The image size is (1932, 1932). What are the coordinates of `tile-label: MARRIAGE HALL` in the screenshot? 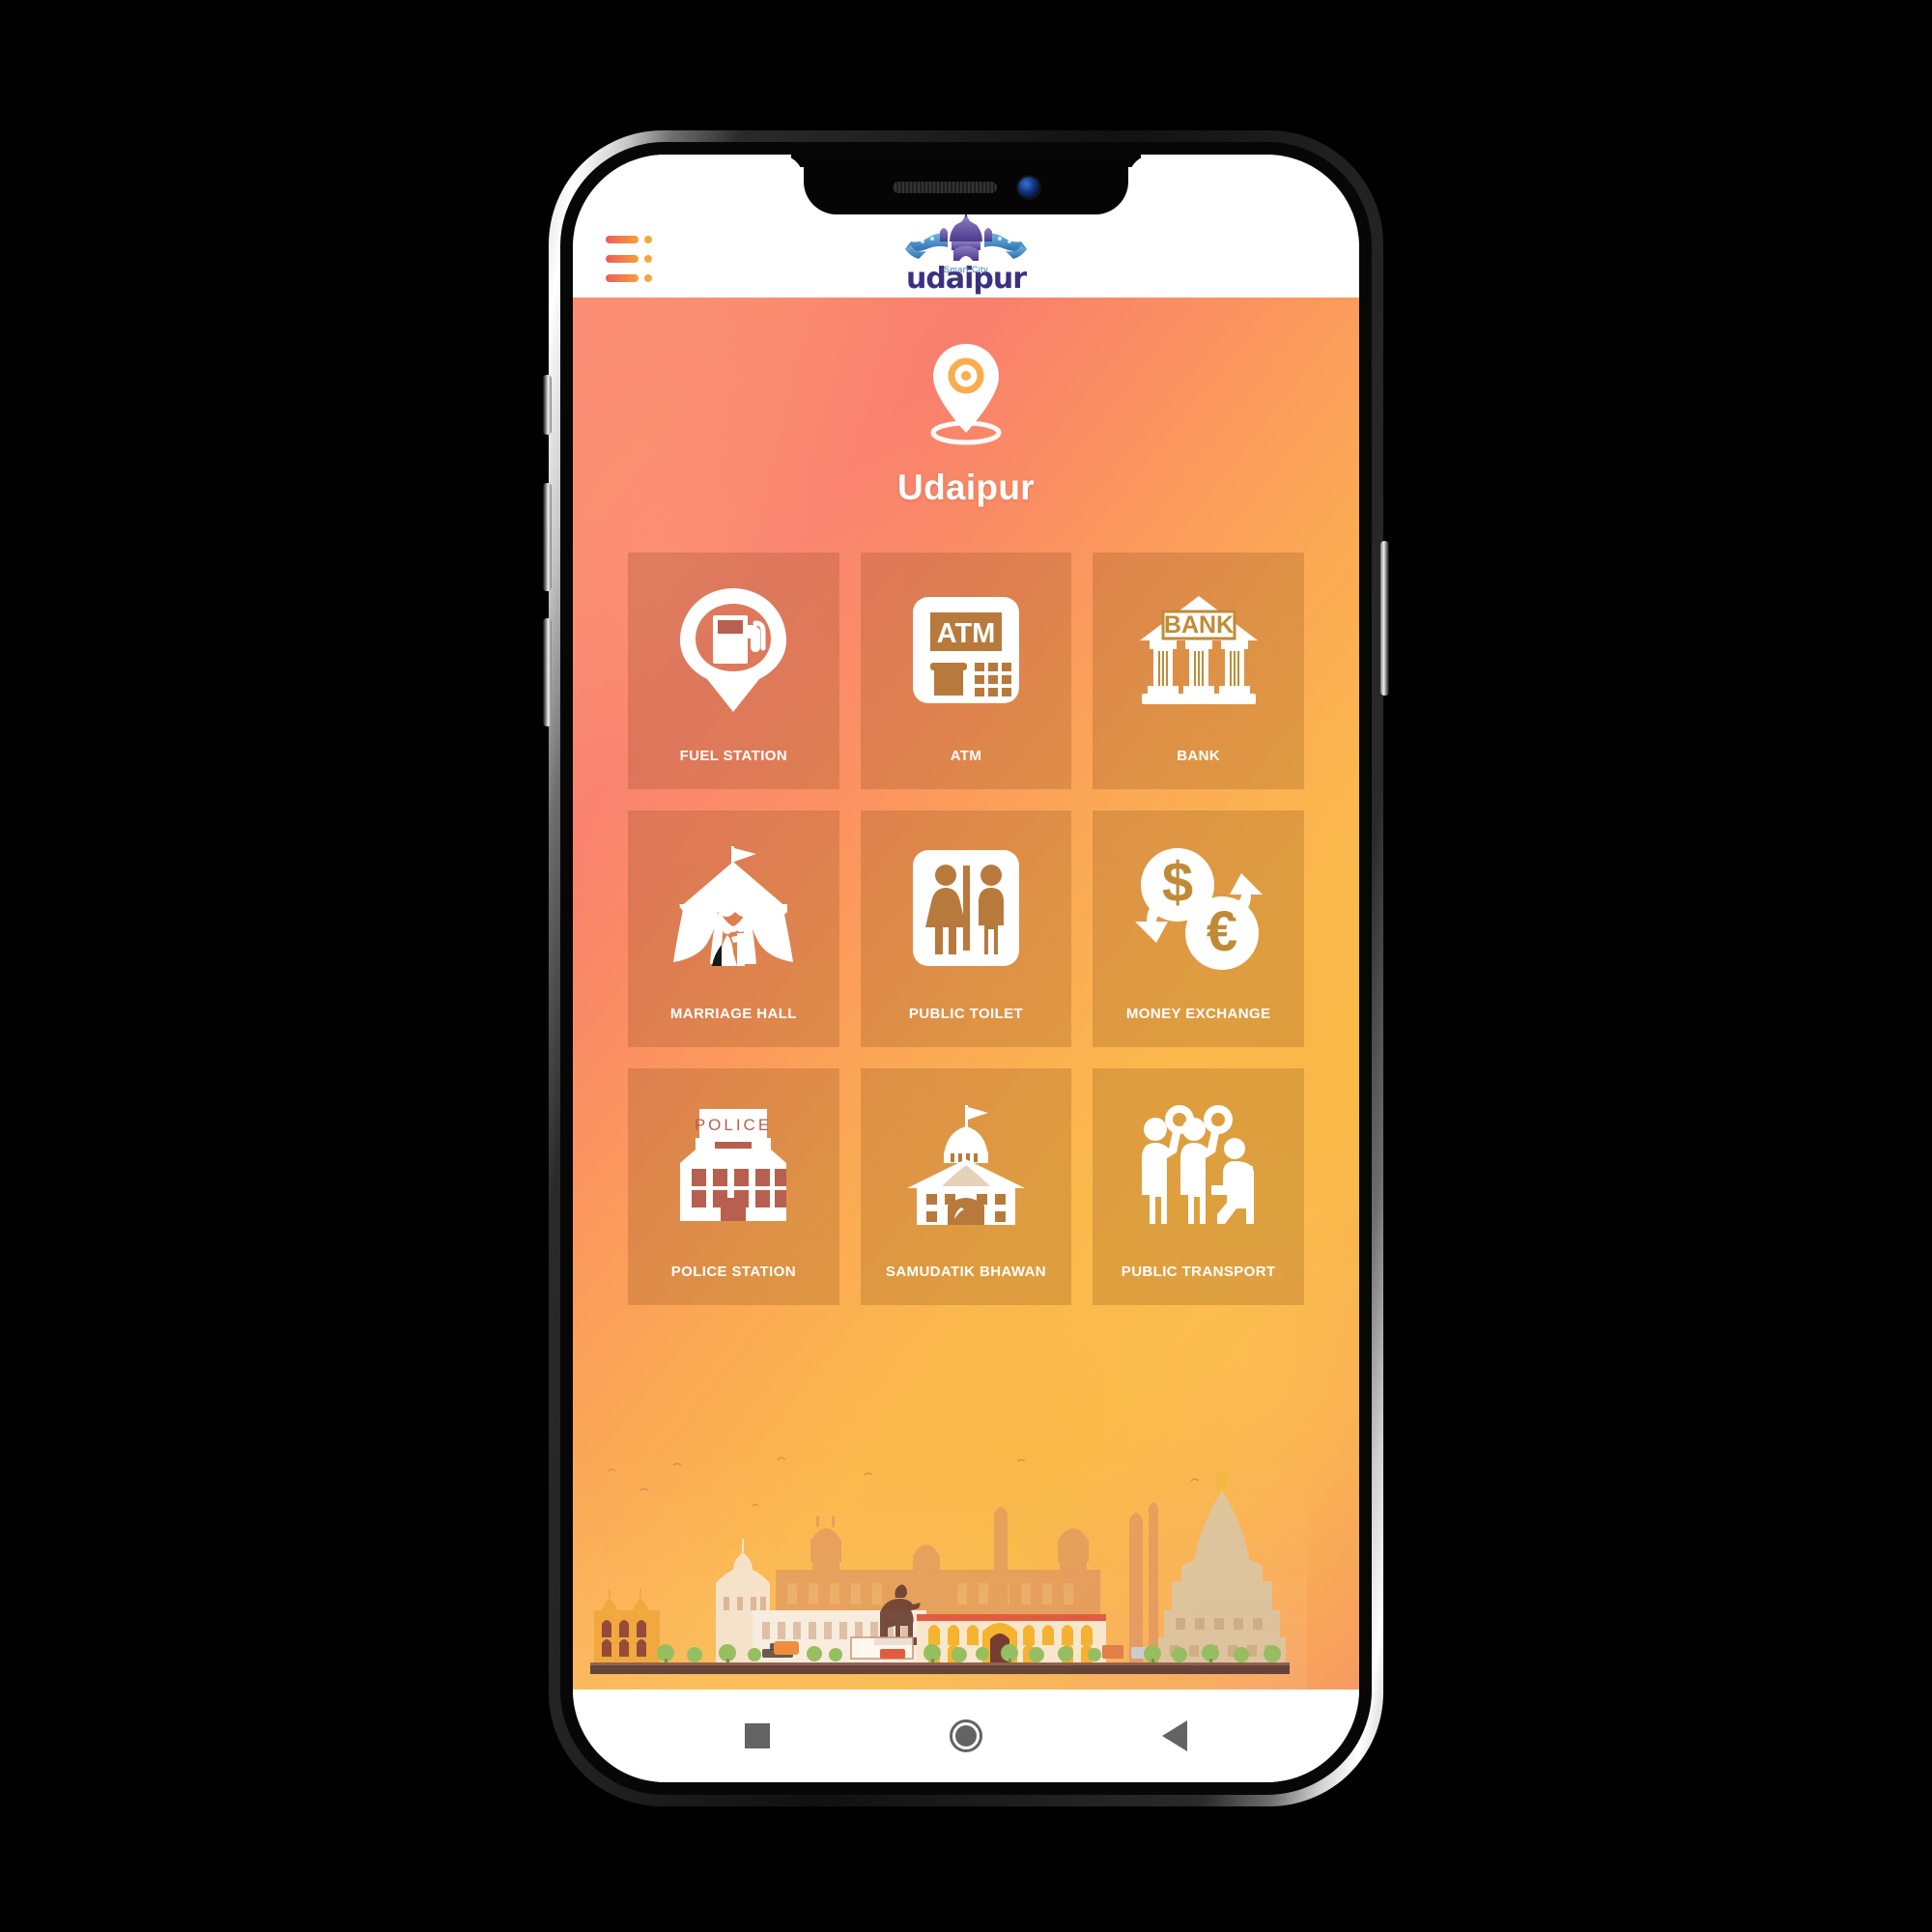 It's located at (733, 1014).